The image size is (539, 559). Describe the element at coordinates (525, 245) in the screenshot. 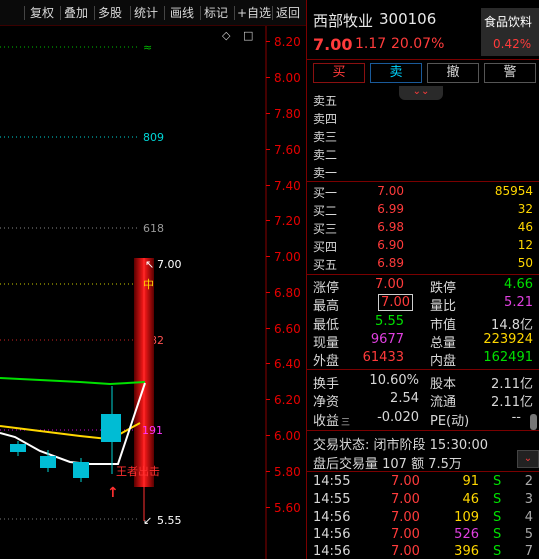

I see `buy4-volume: 12` at that location.